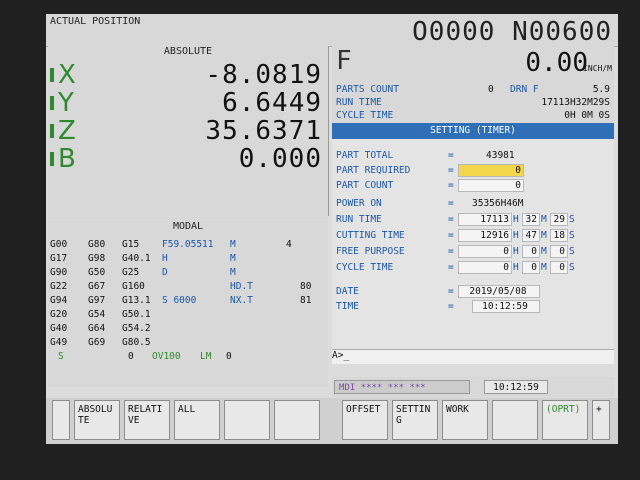 Image resolution: width=640 pixels, height=480 pixels. What do you see at coordinates (147, 420) in the screenshot?
I see `relative-softkey: RELATI VE` at bounding box center [147, 420].